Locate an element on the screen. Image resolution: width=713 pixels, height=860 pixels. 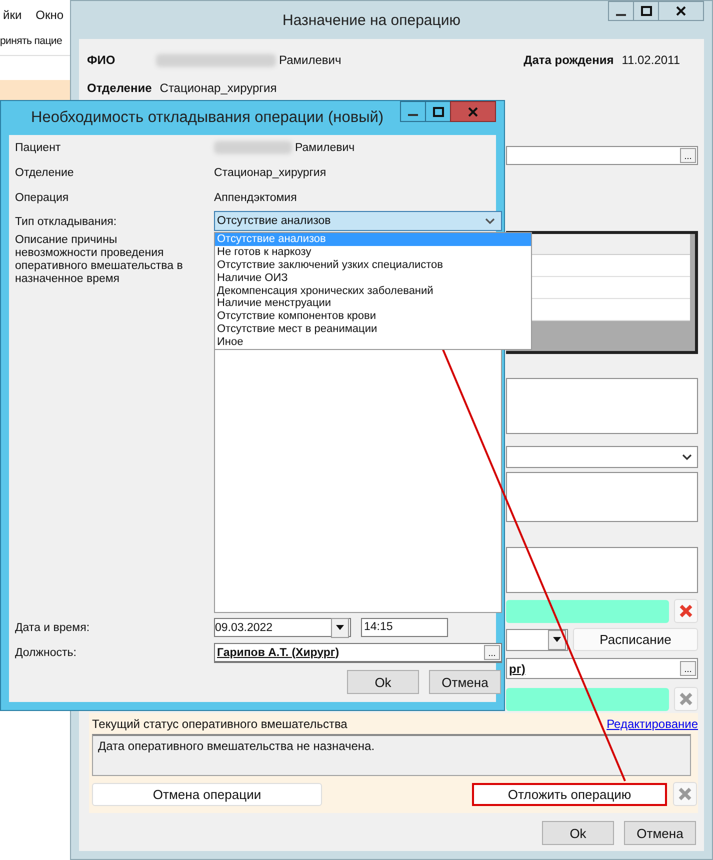
field-label: ФИО is located at coordinates (101, 60).